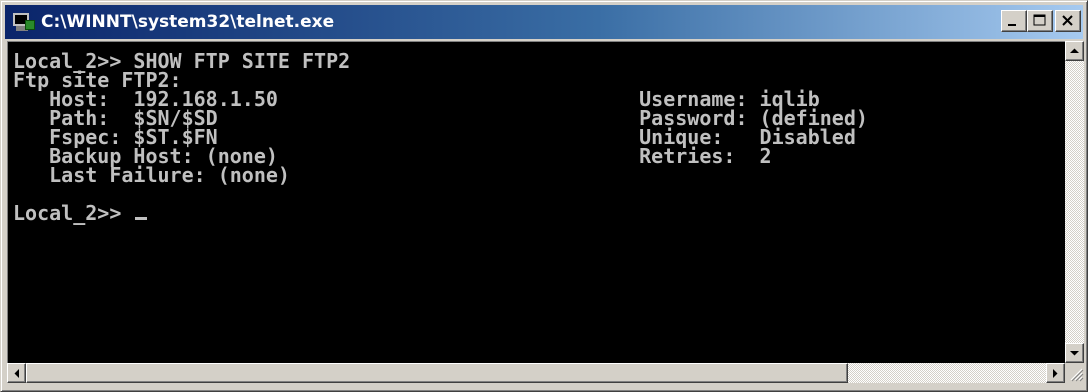  I want to click on title-bar: C:\WINNT\system32\telnet.exe, so click(544, 22).